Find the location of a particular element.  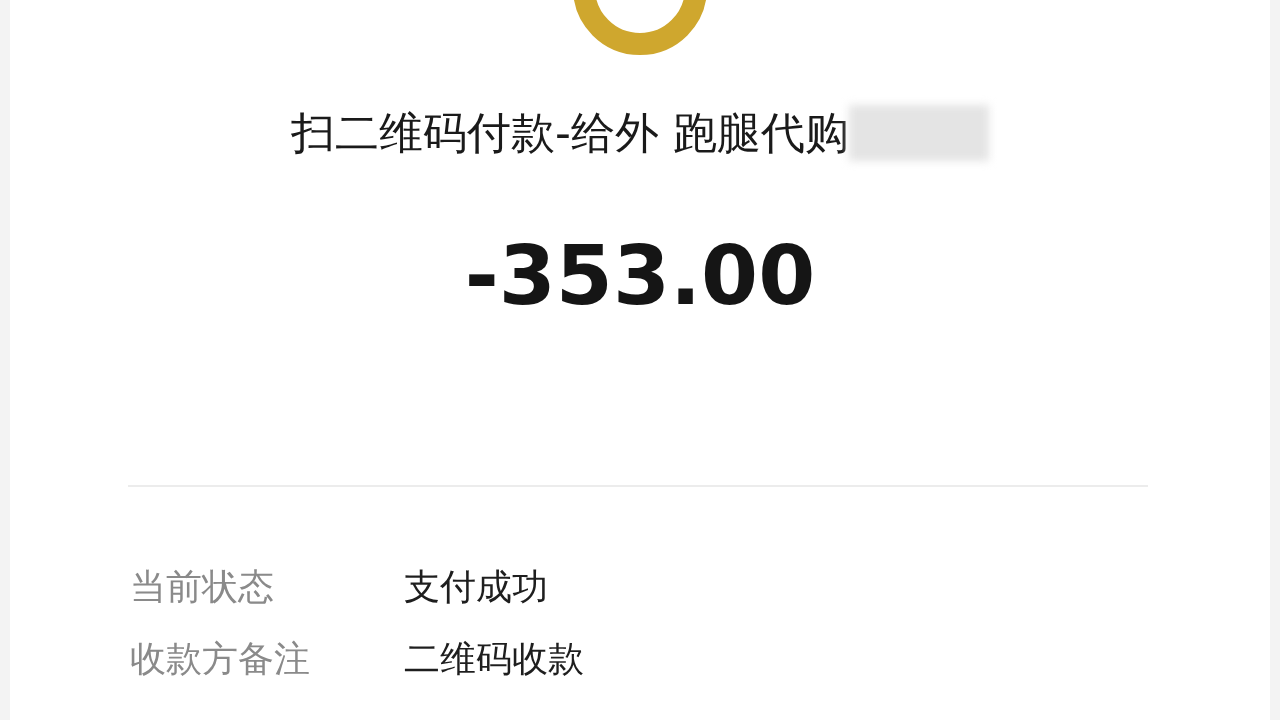

detail-value: 二维码收款 is located at coordinates (494, 659).